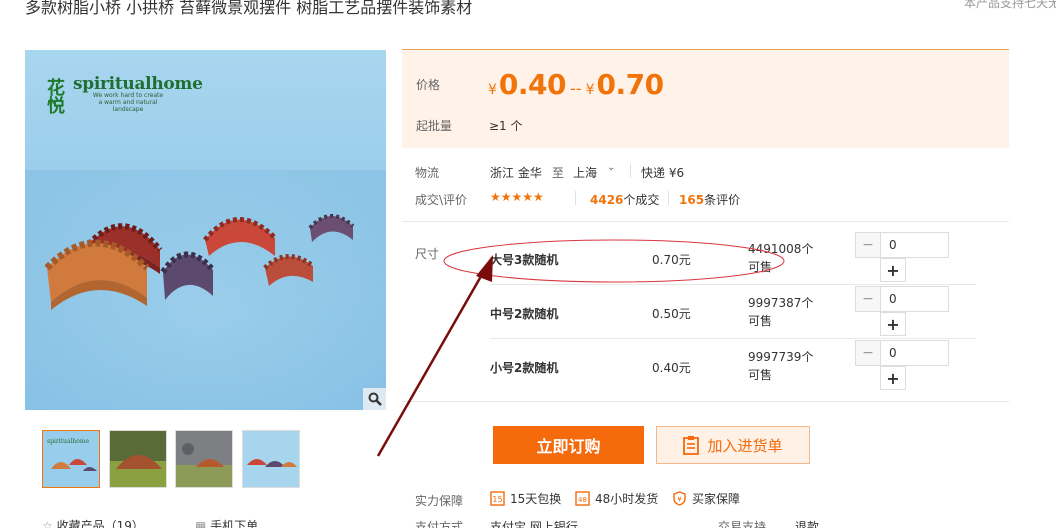 The width and height of the screenshot is (1056, 528). What do you see at coordinates (439, 501) in the screenshot?
I see `guarantee-label: 实力保障` at bounding box center [439, 501].